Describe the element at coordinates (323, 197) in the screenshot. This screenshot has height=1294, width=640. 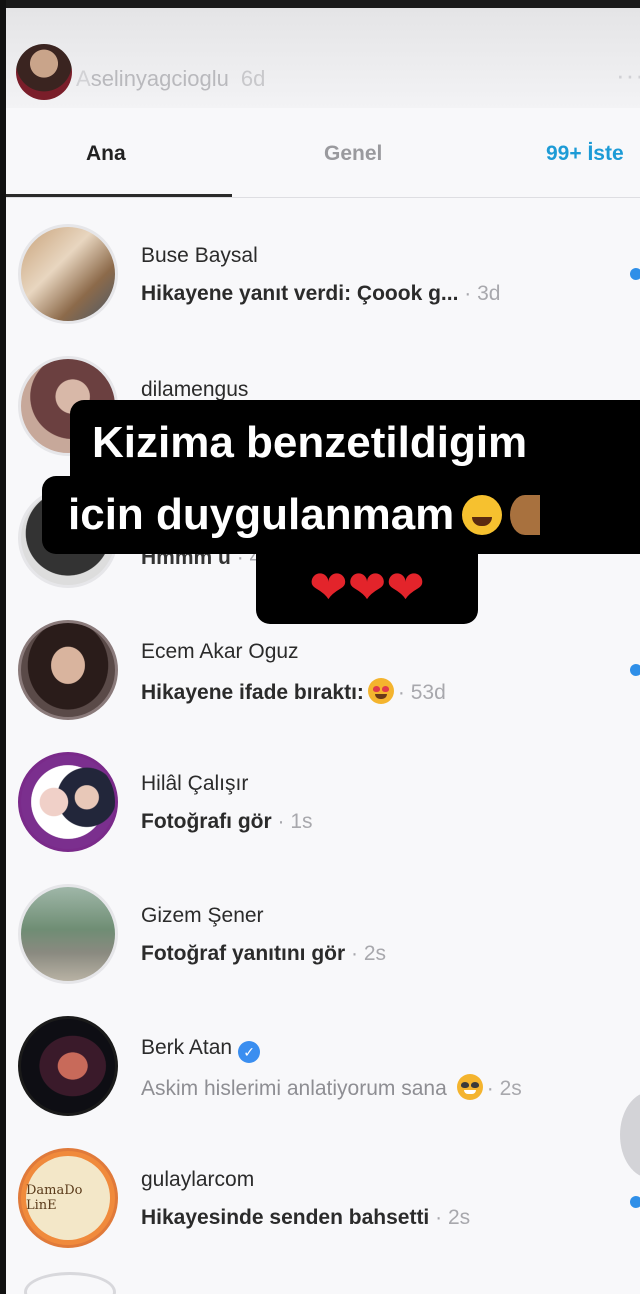
I see `tab-divider` at that location.